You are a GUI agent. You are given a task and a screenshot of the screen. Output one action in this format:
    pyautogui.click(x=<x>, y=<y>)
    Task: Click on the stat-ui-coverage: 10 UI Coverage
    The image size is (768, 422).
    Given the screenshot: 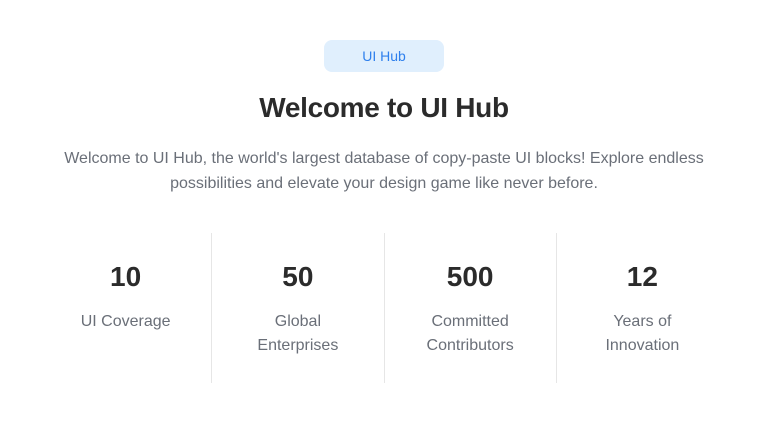 What is the action you would take?
    pyautogui.click(x=126, y=308)
    